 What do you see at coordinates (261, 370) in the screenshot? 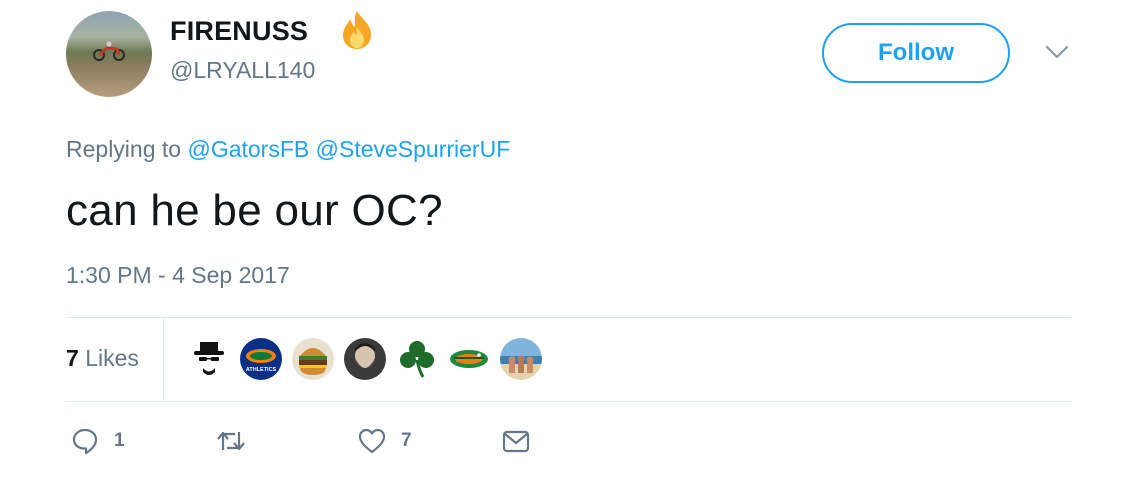
I see `gators-athletics-text: ATHLETICS` at bounding box center [261, 370].